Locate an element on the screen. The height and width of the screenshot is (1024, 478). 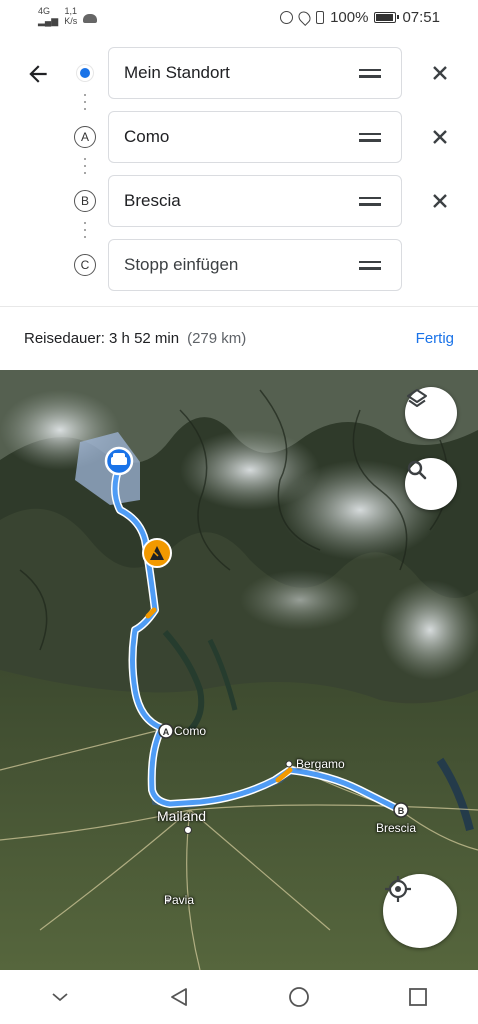
pin-a-letter: A is located at coordinates (166, 732).